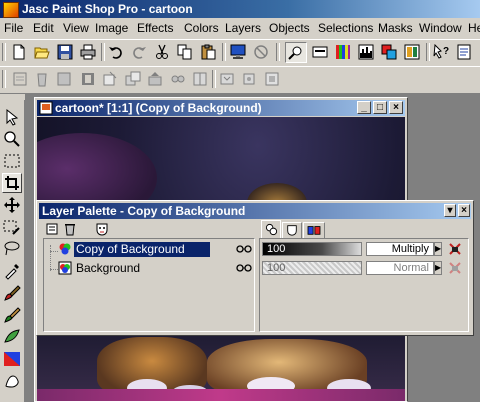  What do you see at coordinates (464, 210) in the screenshot?
I see `palette-close-button: ×` at bounding box center [464, 210].